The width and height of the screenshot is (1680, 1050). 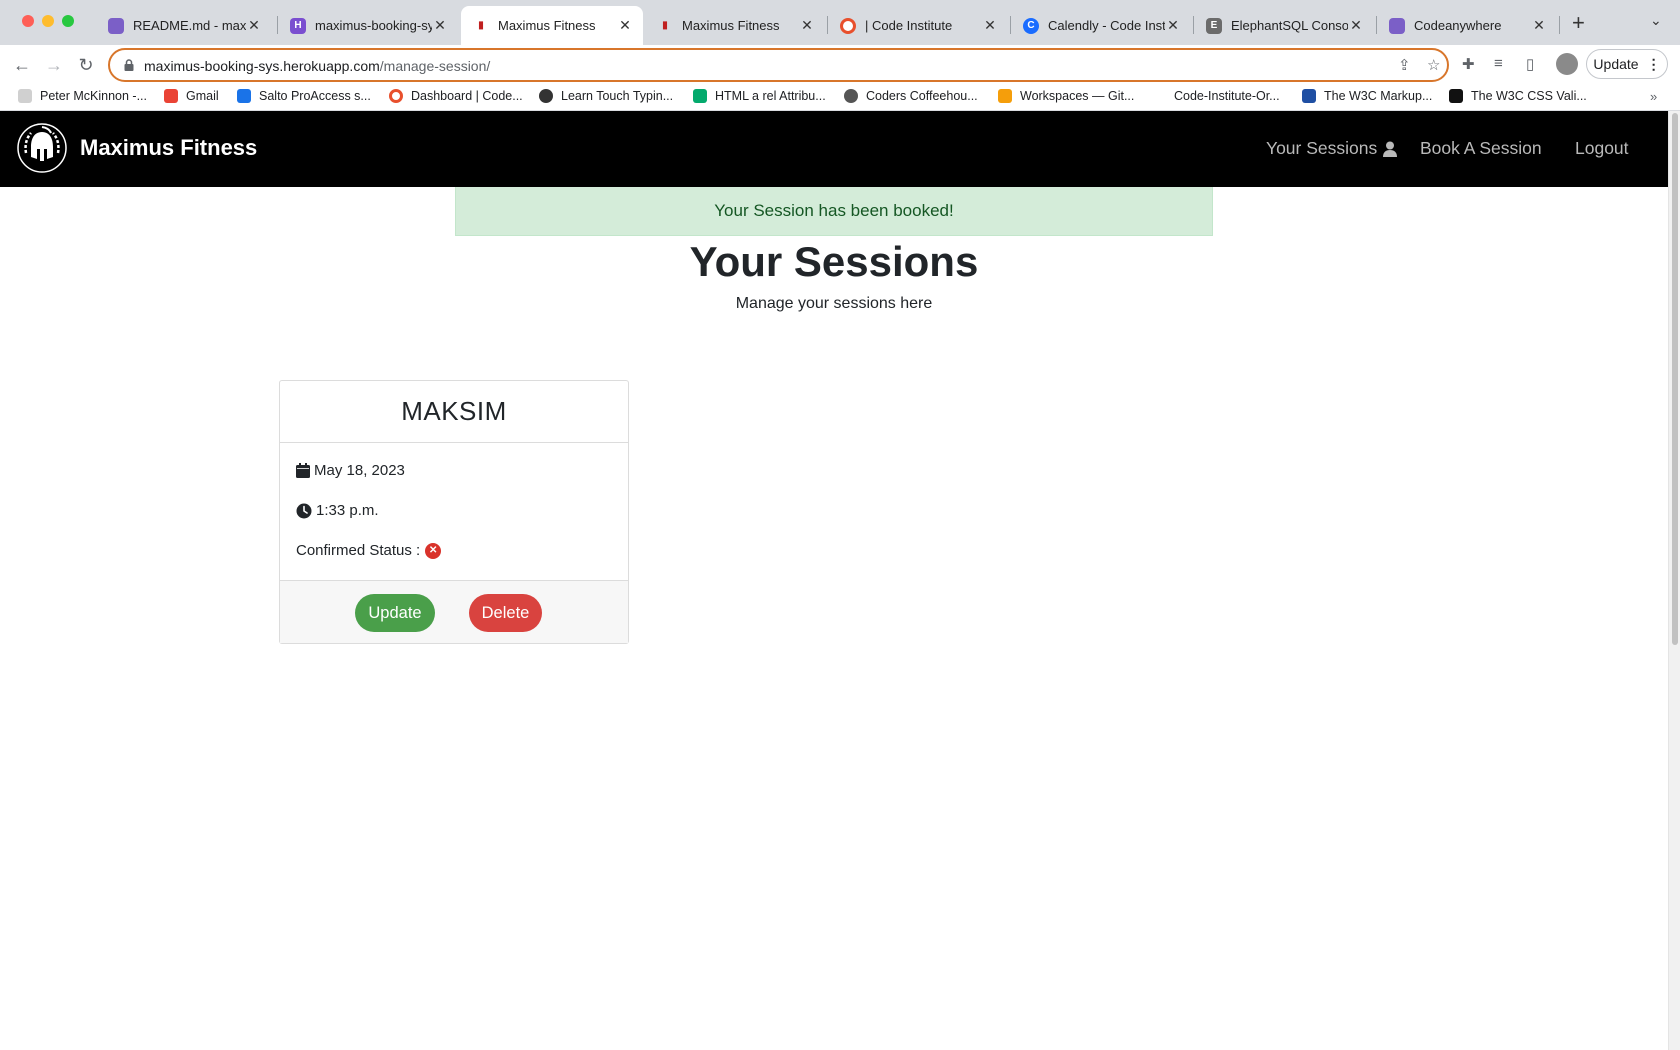 What do you see at coordinates (25, 96) in the screenshot?
I see `bookmark-favicon-icon` at bounding box center [25, 96].